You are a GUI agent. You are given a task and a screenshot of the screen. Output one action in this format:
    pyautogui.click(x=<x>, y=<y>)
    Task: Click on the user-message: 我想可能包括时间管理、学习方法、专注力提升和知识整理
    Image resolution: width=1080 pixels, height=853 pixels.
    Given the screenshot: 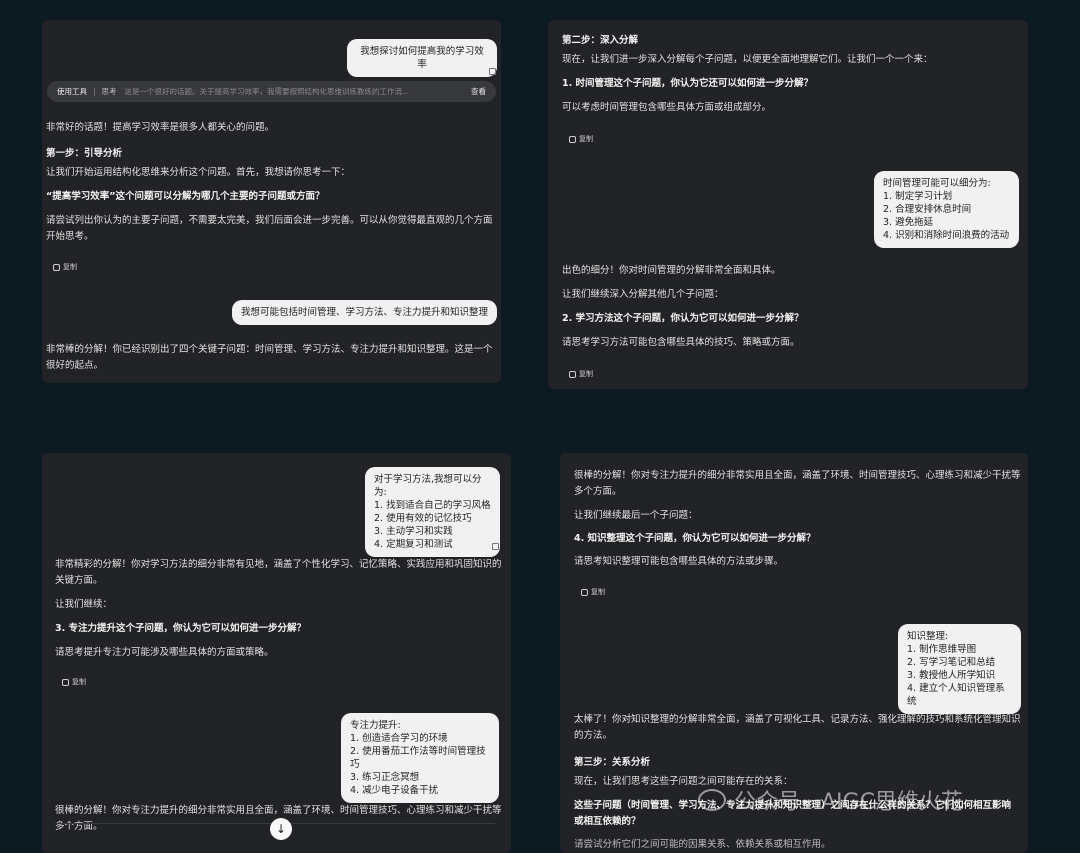 What is the action you would take?
    pyautogui.click(x=364, y=312)
    